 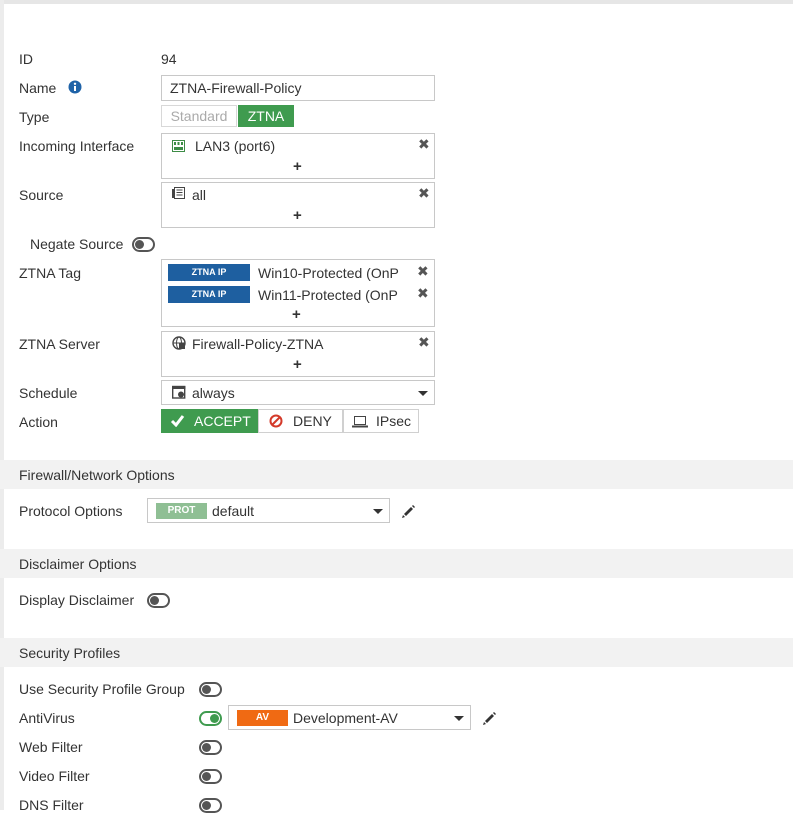 I want to click on address-icon, so click(x=179, y=193).